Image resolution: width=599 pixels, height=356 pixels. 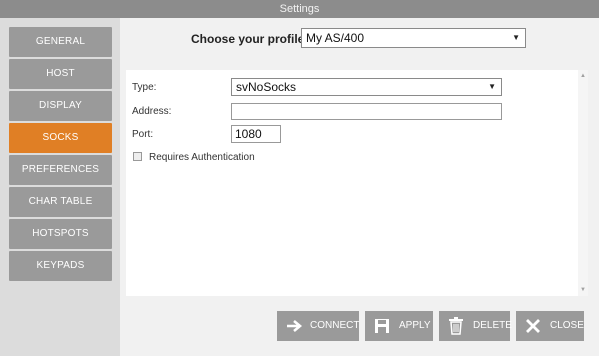 What do you see at coordinates (250, 39) in the screenshot?
I see `profile-label: Choose your profile:` at bounding box center [250, 39].